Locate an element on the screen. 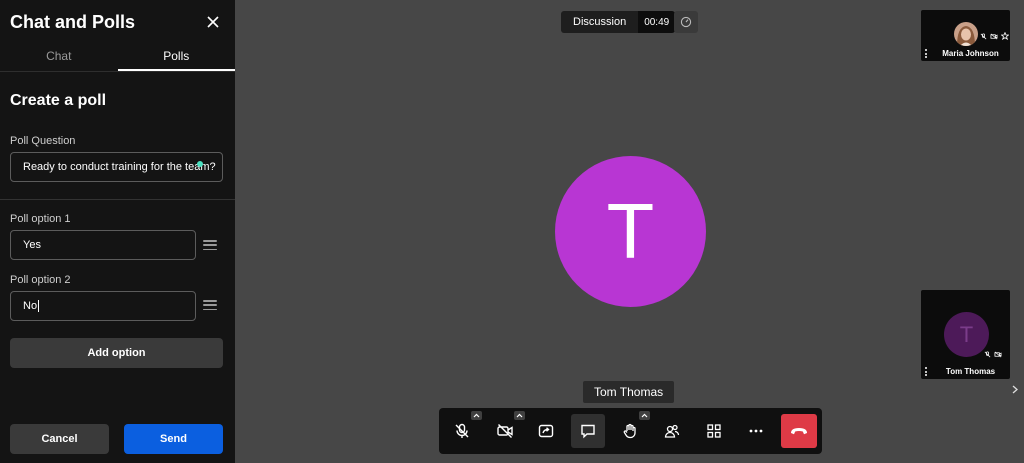 Image resolution: width=1024 pixels, height=463 pixels. participant-tile: T Tom Thomas is located at coordinates (965, 334).